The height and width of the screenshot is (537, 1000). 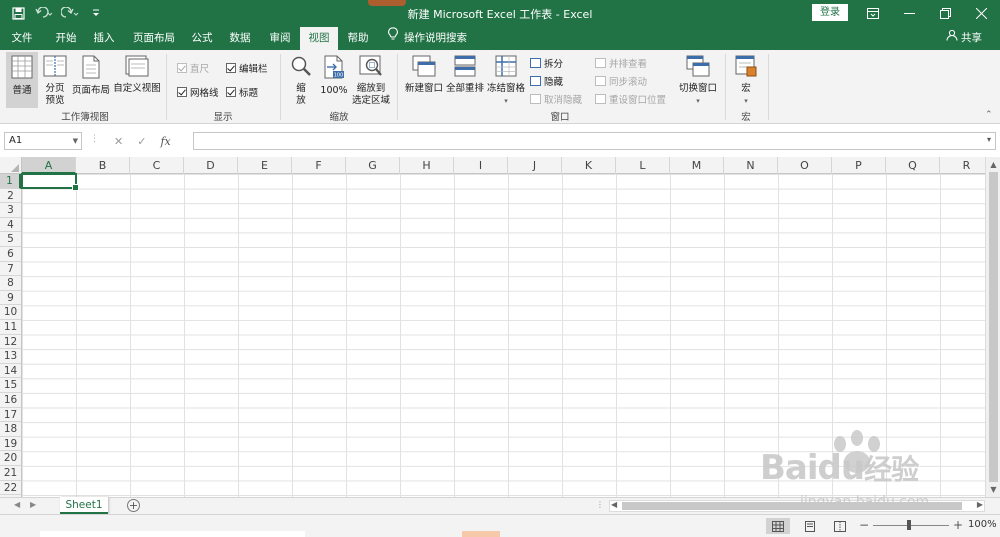 What do you see at coordinates (621, 63) in the screenshot?
I see `view-side-by-side-button: 并排查看` at bounding box center [621, 63].